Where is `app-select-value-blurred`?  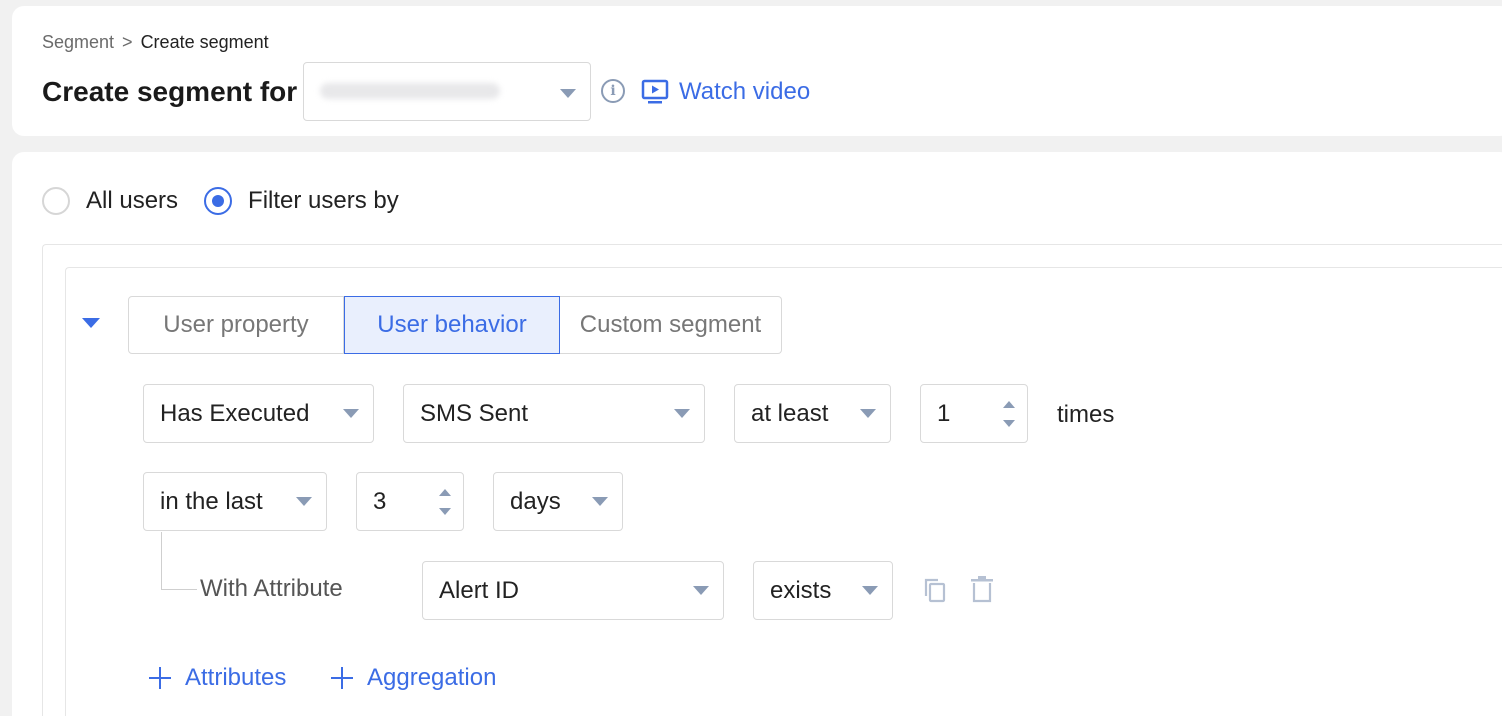
app-select-value-blurred is located at coordinates (410, 91).